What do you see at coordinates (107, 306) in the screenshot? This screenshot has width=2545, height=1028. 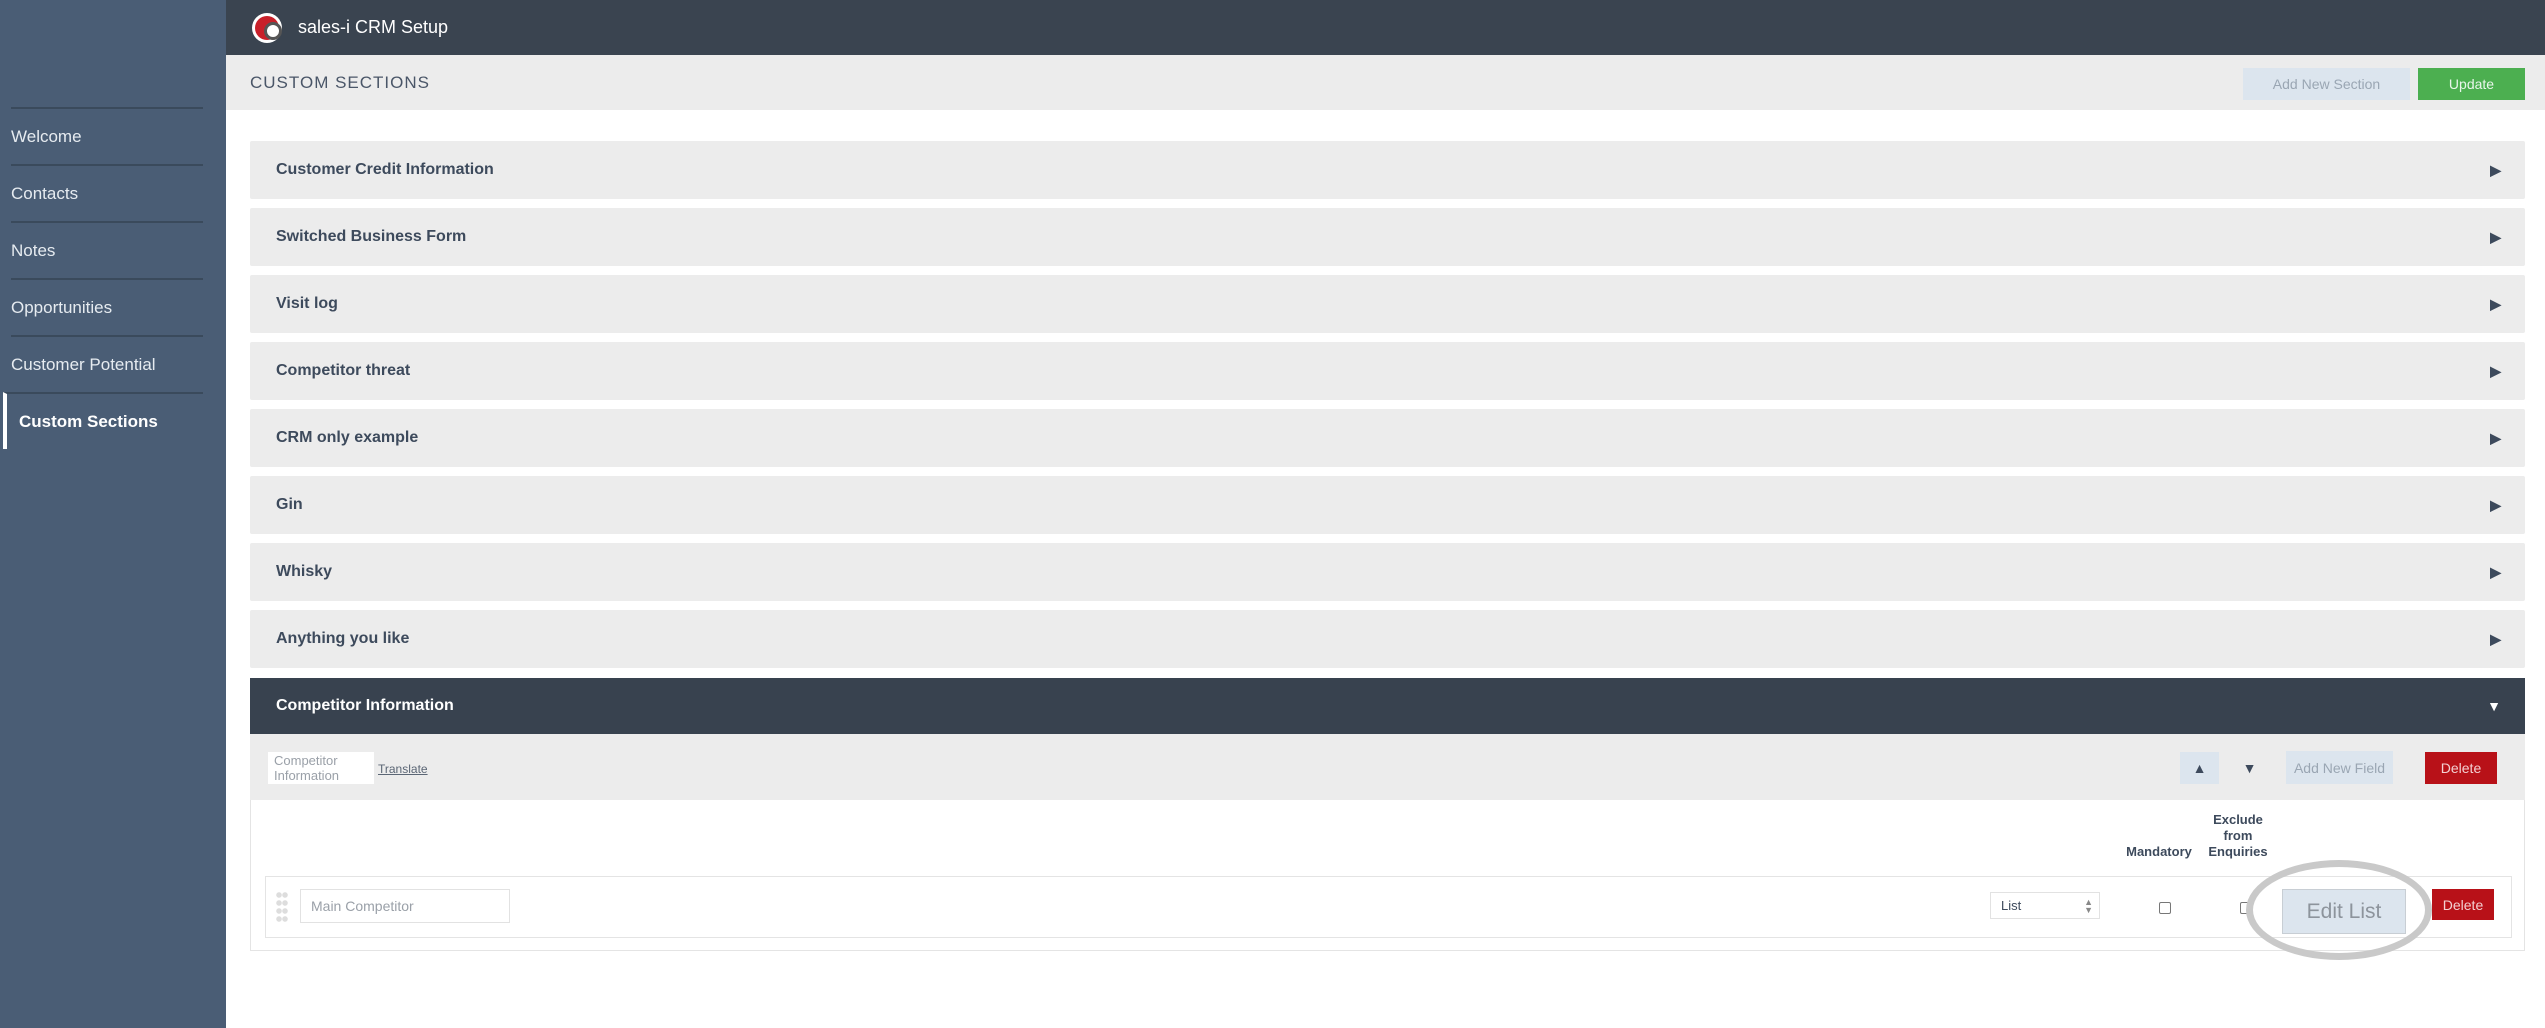 I see `sidebar-item-opportunities: Opportunities` at bounding box center [107, 306].